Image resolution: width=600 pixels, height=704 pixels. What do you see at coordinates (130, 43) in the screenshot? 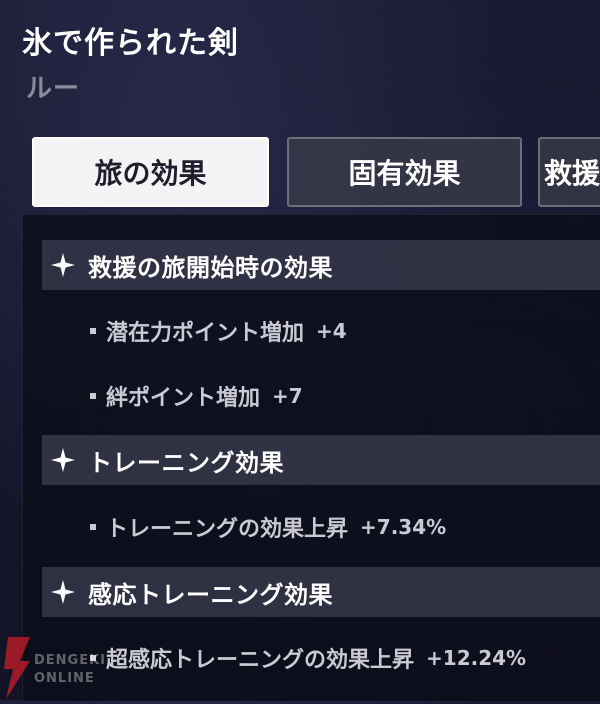
I see `item-title: 氷で作られた剣` at bounding box center [130, 43].